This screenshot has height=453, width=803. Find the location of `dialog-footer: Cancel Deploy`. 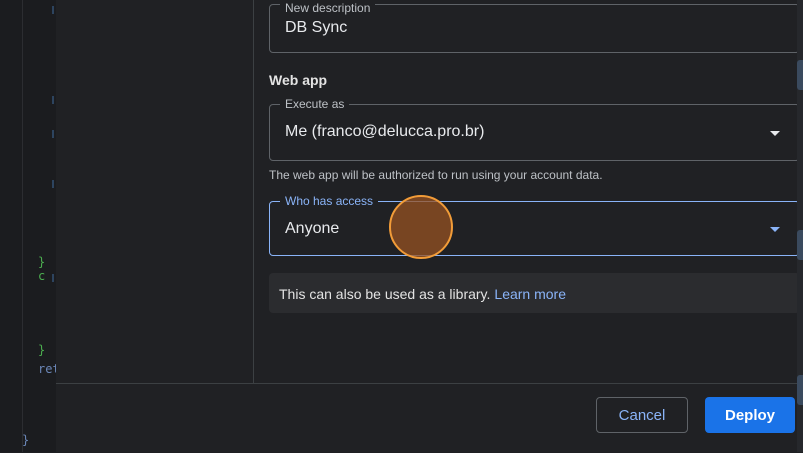

dialog-footer: Cancel Deploy is located at coordinates (429, 418).